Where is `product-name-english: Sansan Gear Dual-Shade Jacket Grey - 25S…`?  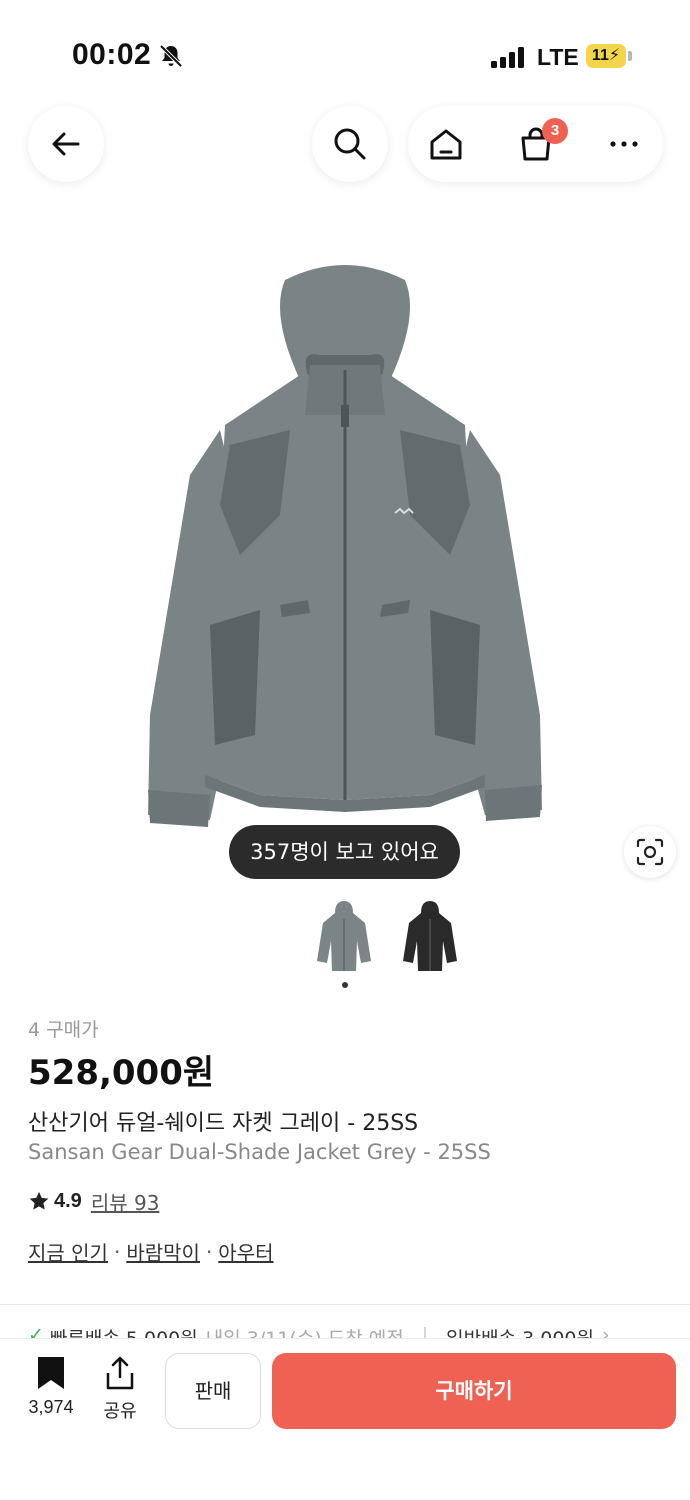
product-name-english: Sansan Gear Dual-Shade Jacket Grey - 25S… is located at coordinates (259, 1152).